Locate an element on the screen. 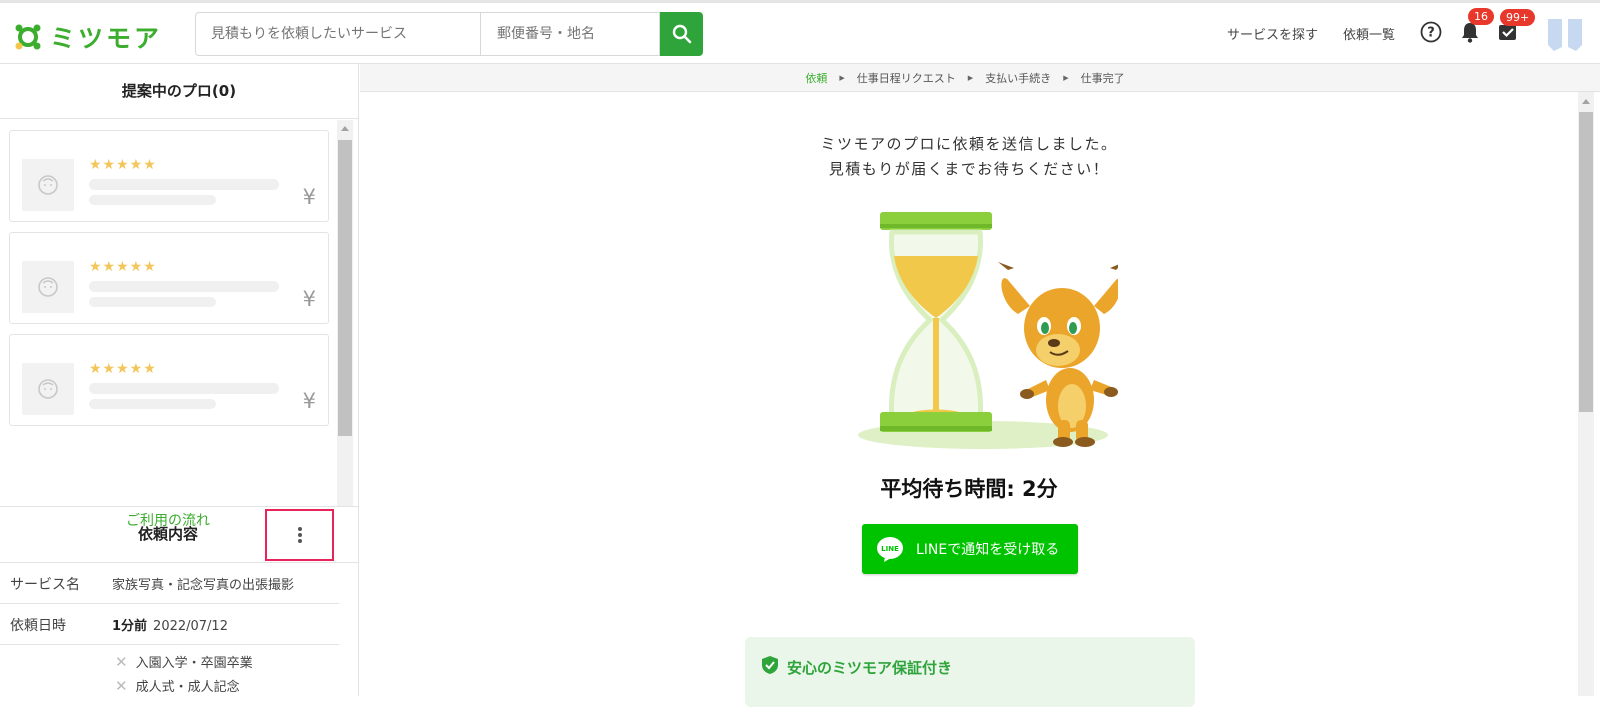 The image size is (1600, 707). breadcrumb-step-complete: 仕事完了 is located at coordinates (1102, 78).